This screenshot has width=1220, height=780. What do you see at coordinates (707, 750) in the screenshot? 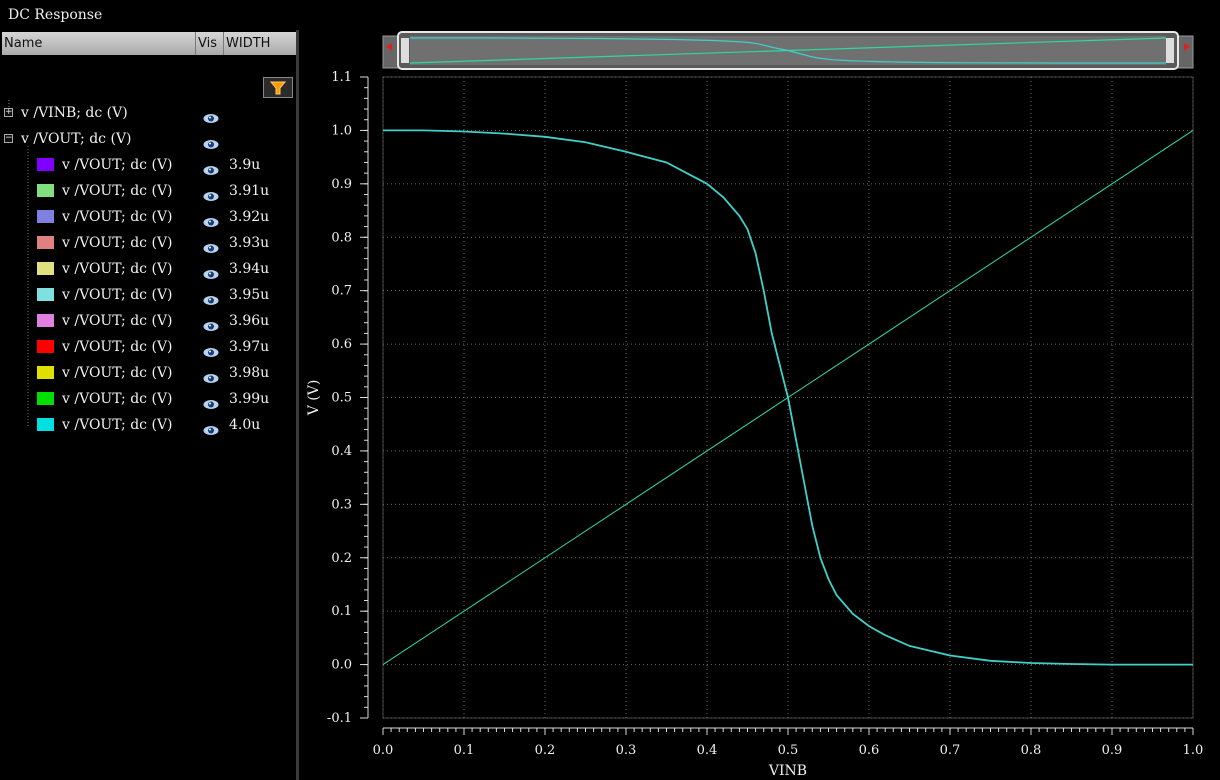
I see `x-tick-label: 0.4` at bounding box center [707, 750].